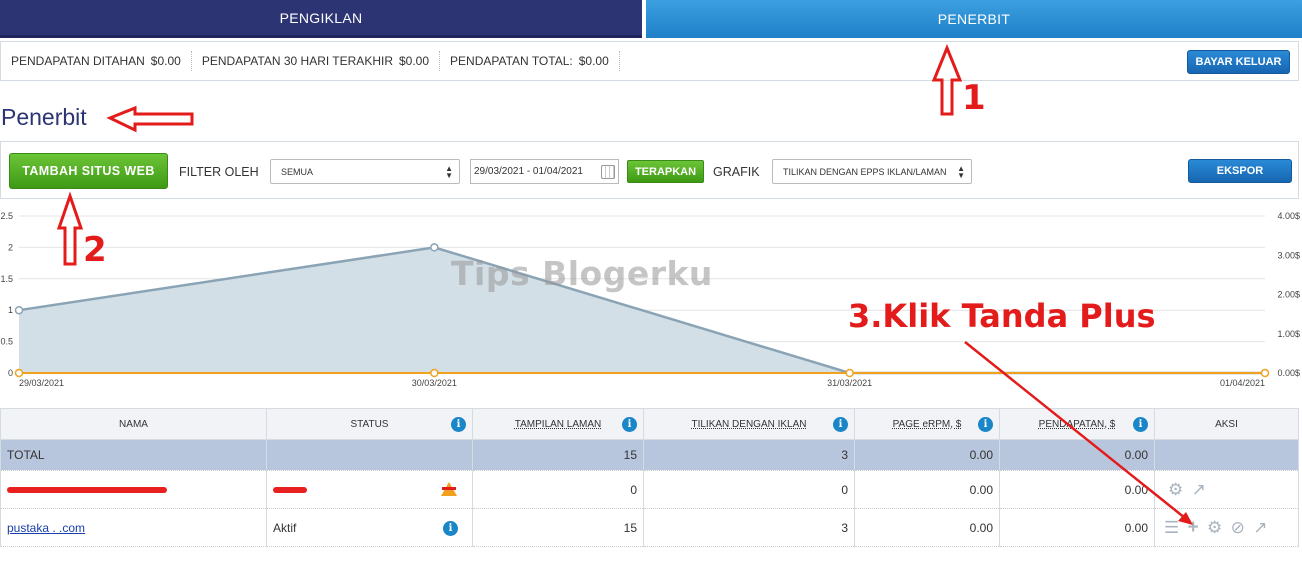 The height and width of the screenshot is (569, 1302). Describe the element at coordinates (1226, 424) in the screenshot. I see `col-actions: AKSI` at that location.